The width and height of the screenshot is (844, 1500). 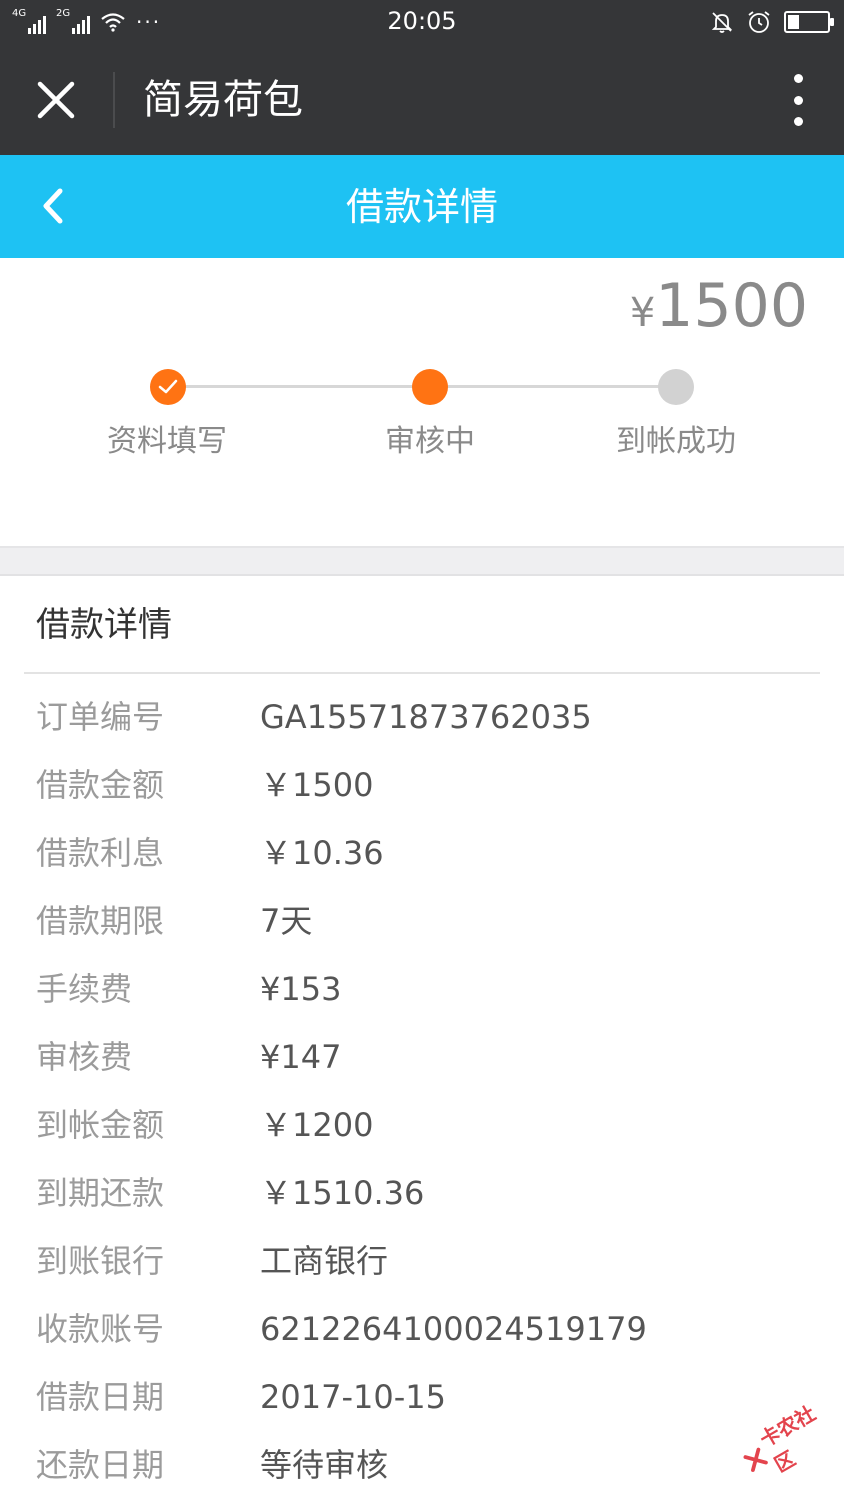 What do you see at coordinates (731, 306) in the screenshot?
I see `amount-value: 1500` at bounding box center [731, 306].